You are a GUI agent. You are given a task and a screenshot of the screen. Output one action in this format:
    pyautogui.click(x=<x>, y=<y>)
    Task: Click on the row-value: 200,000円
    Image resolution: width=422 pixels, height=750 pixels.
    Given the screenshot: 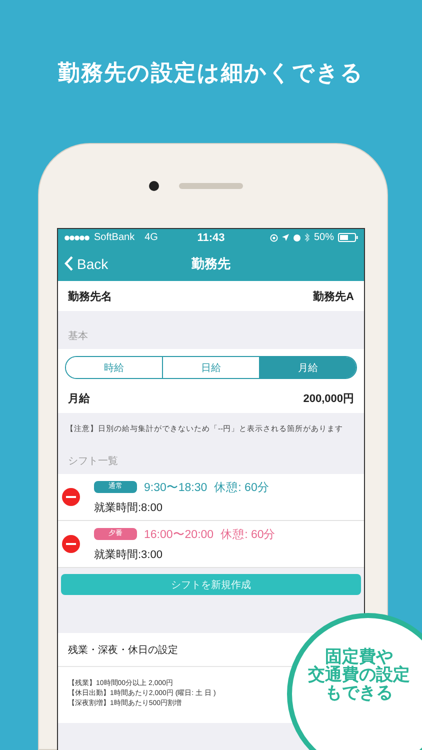 What is the action you would take?
    pyautogui.click(x=328, y=399)
    